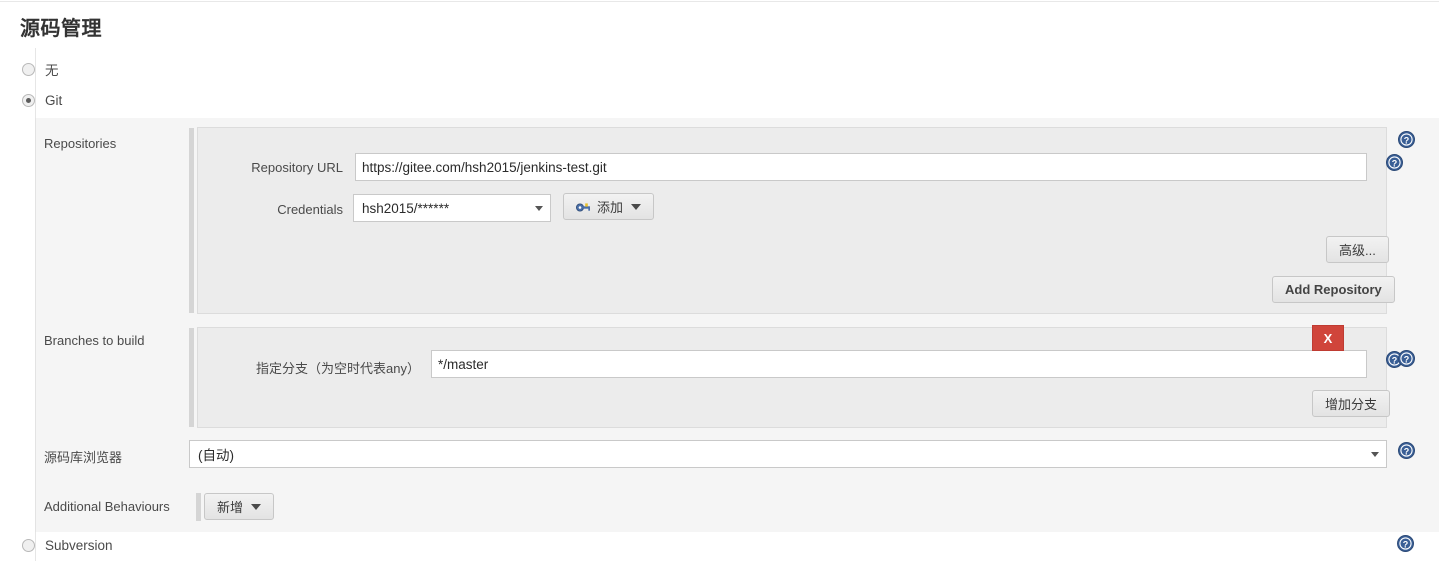 This screenshot has height=561, width=1439. What do you see at coordinates (28, 69) in the screenshot?
I see `radio-none` at bounding box center [28, 69].